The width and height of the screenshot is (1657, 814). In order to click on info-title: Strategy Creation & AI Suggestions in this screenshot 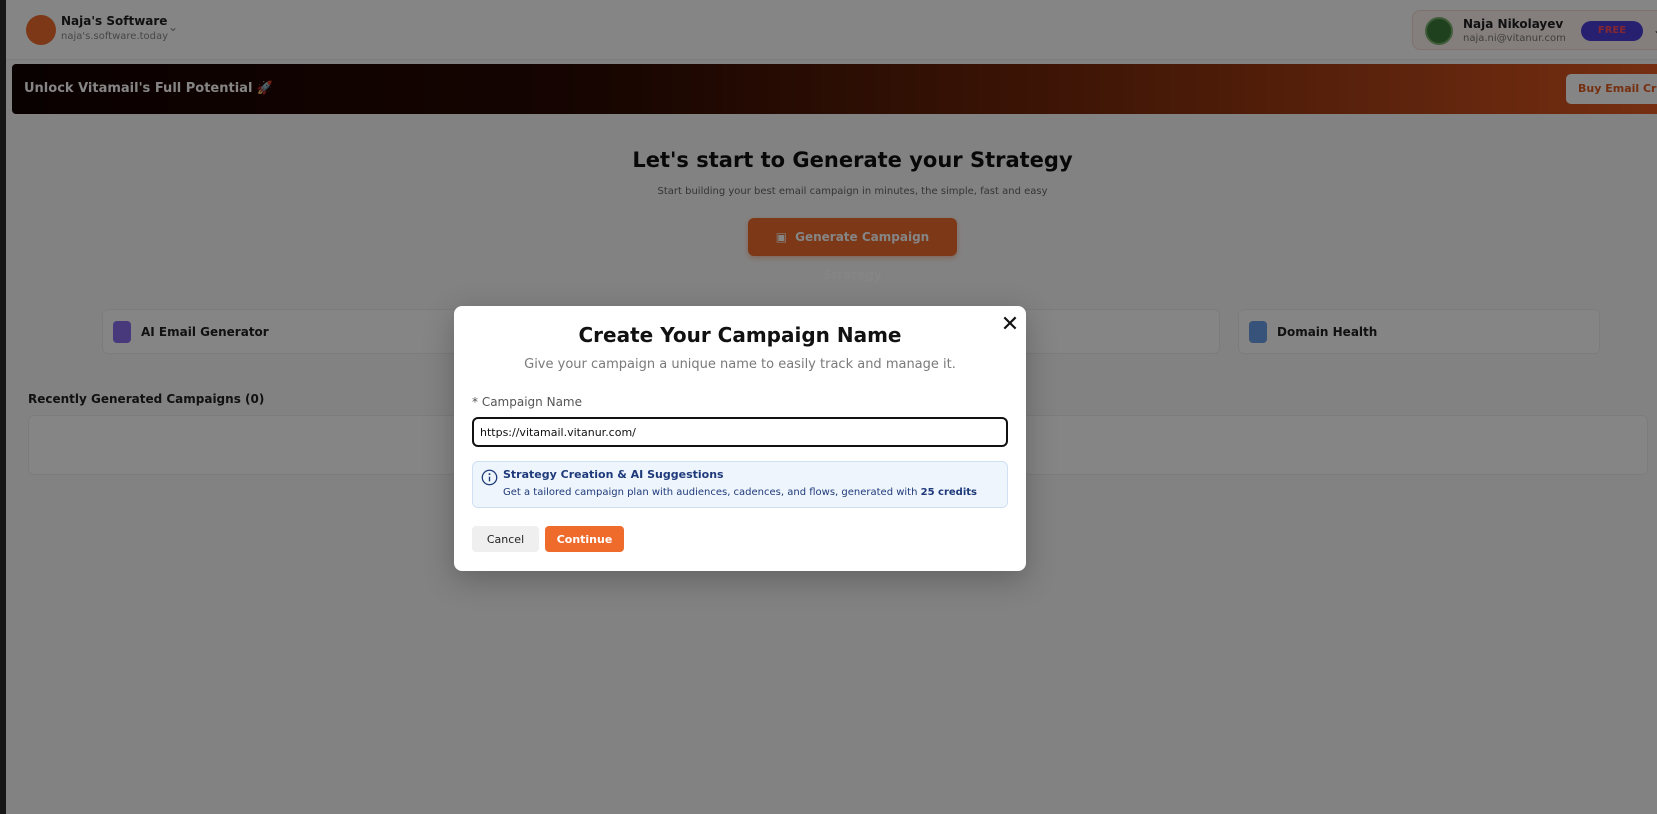, I will do `click(613, 474)`.